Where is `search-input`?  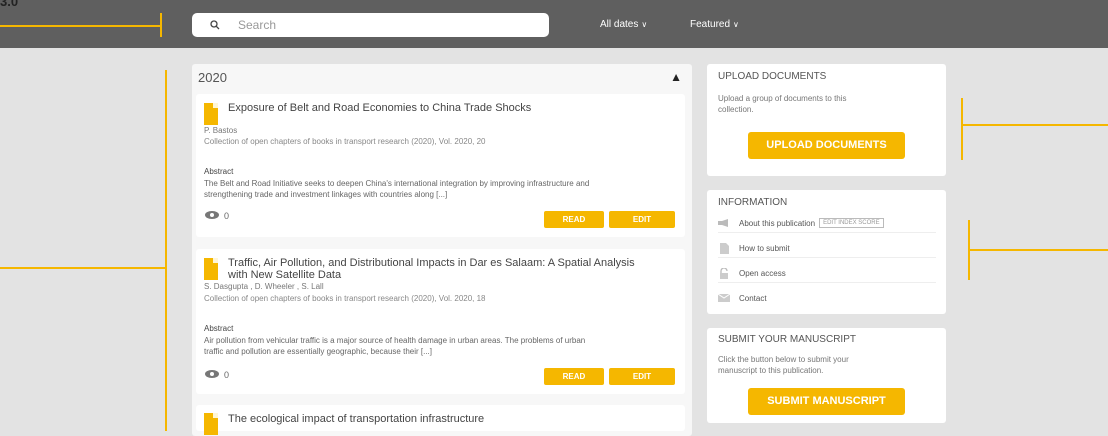
search-input is located at coordinates (383, 25).